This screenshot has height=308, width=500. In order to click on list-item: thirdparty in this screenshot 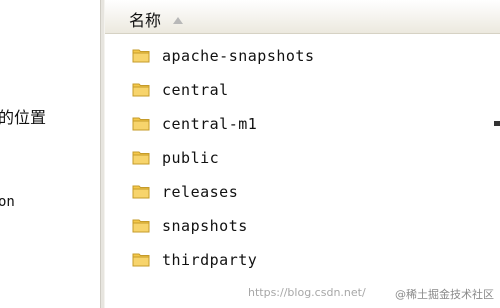, I will do `click(302, 259)`.